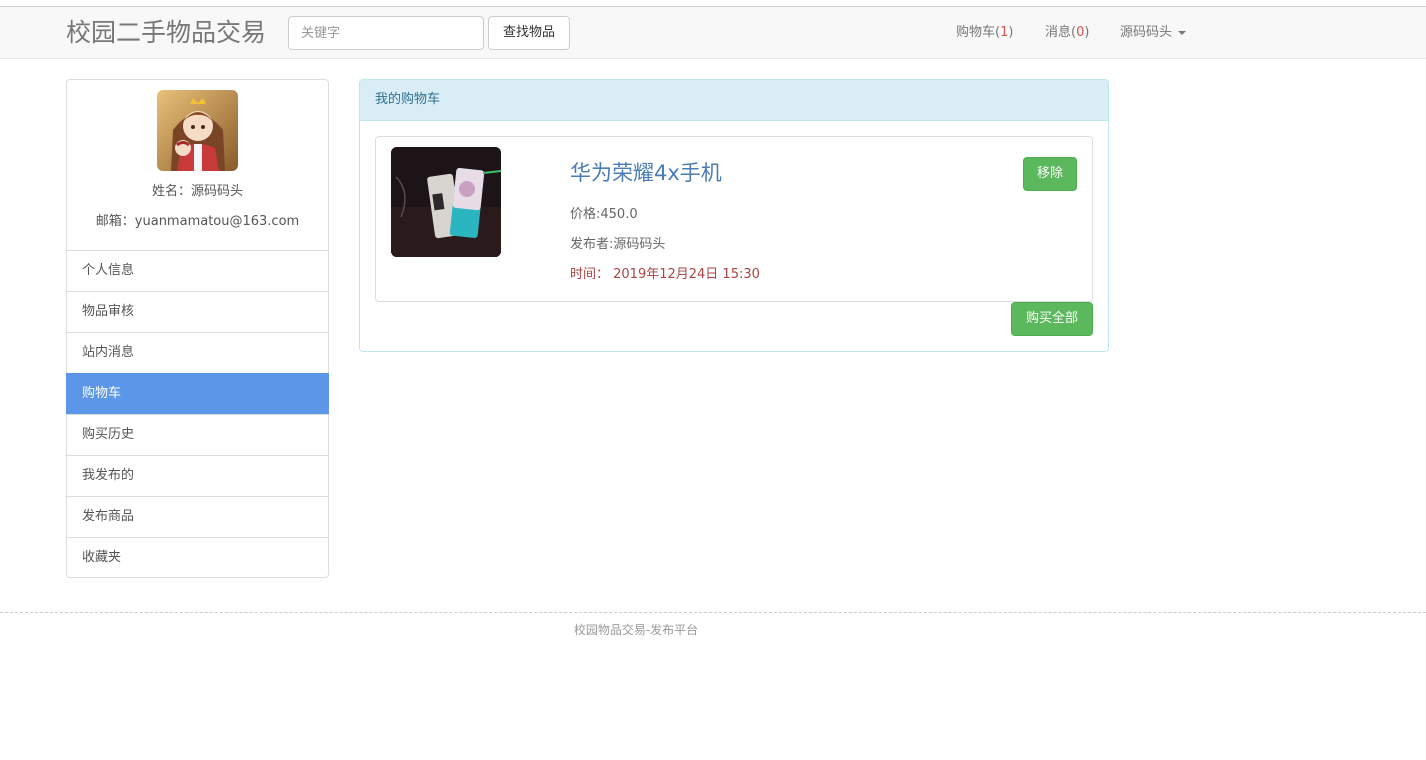  Describe the element at coordinates (1182, 32) in the screenshot. I see `caret-down-icon` at that location.